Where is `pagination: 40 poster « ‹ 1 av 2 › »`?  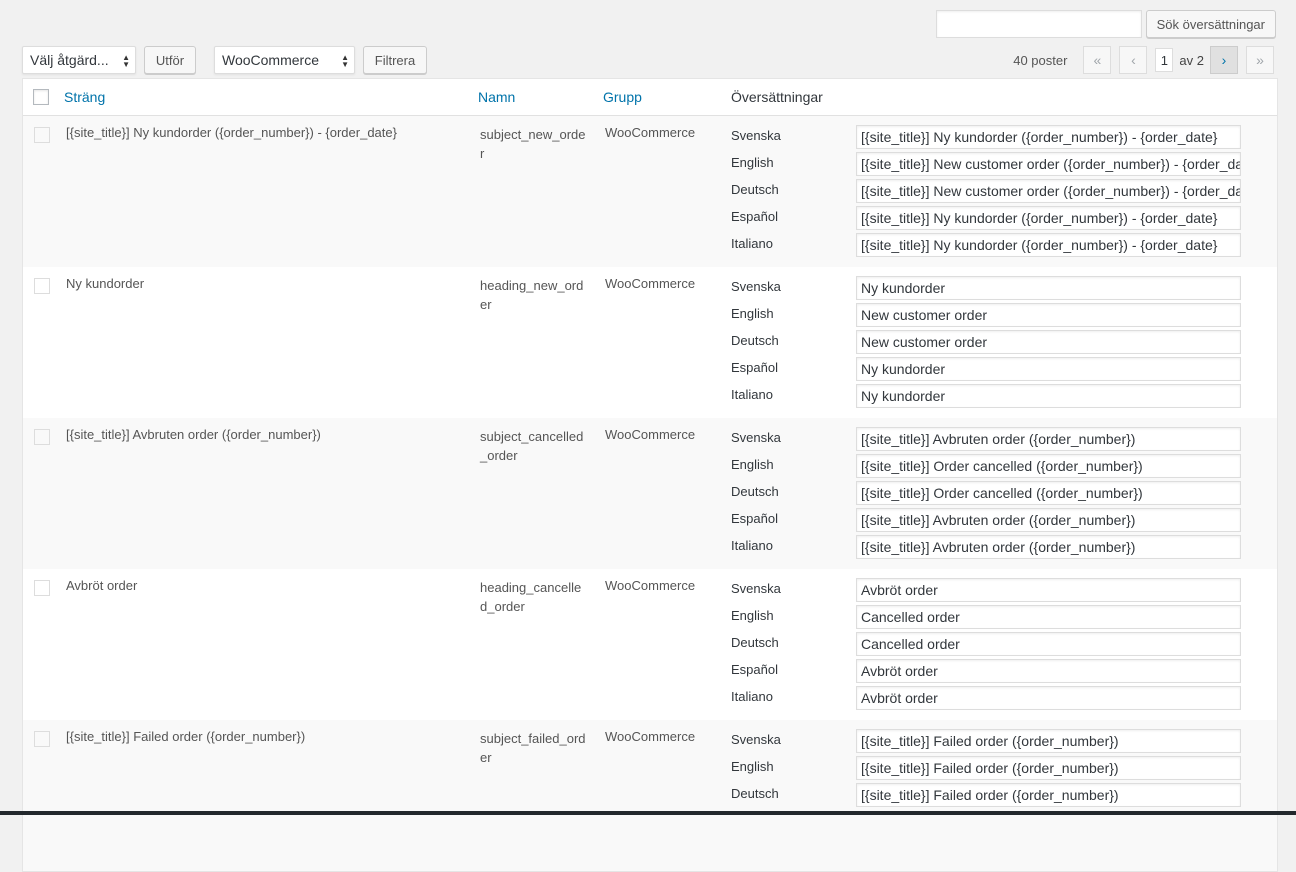
pagination: 40 poster « ‹ 1 av 2 › » is located at coordinates (1143, 60).